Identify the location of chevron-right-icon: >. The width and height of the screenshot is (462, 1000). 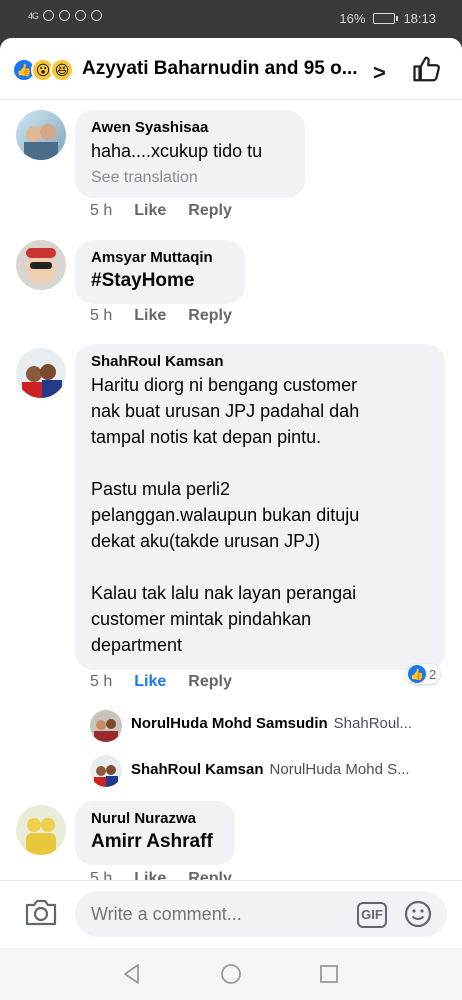
(379, 73).